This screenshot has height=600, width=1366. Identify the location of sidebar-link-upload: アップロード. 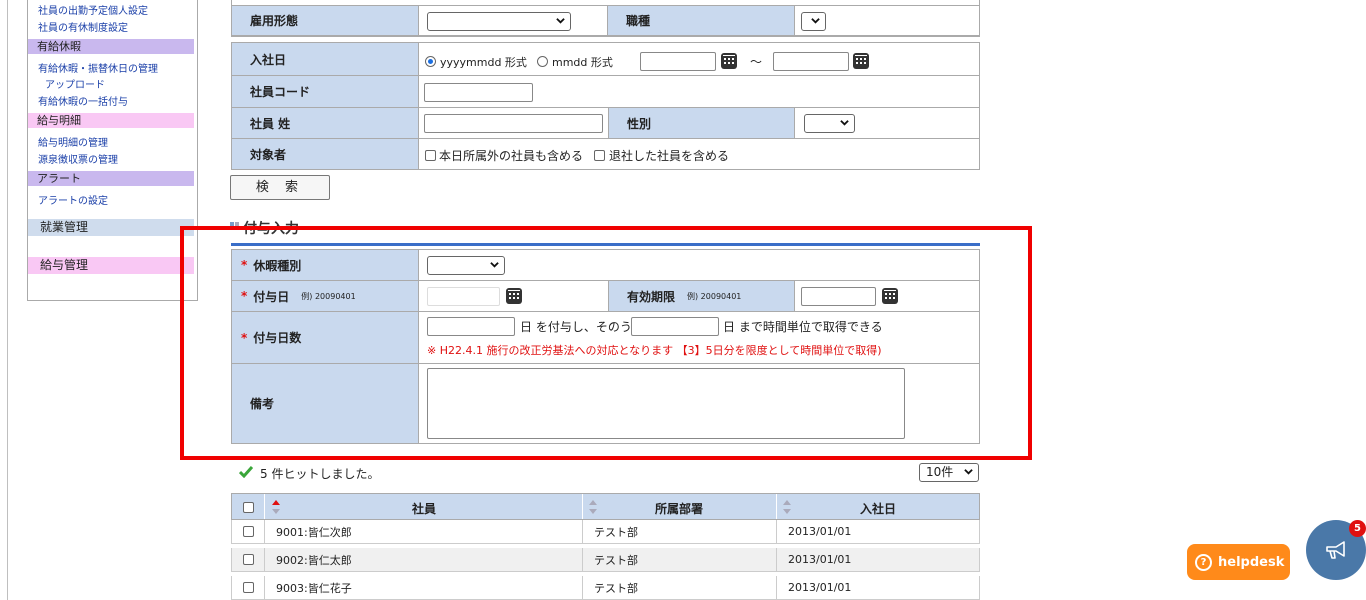
(75, 83).